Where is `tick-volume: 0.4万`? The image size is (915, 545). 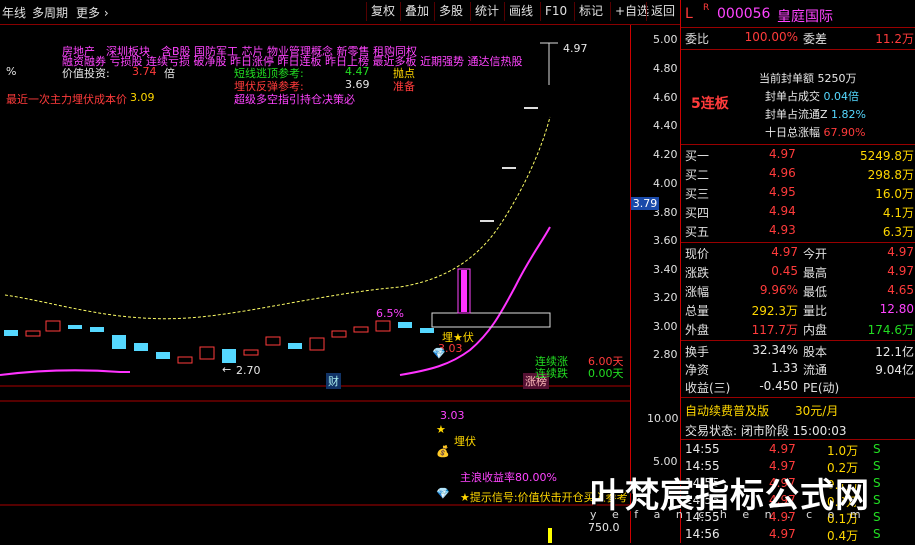 tick-volume: 0.4万 is located at coordinates (843, 536).